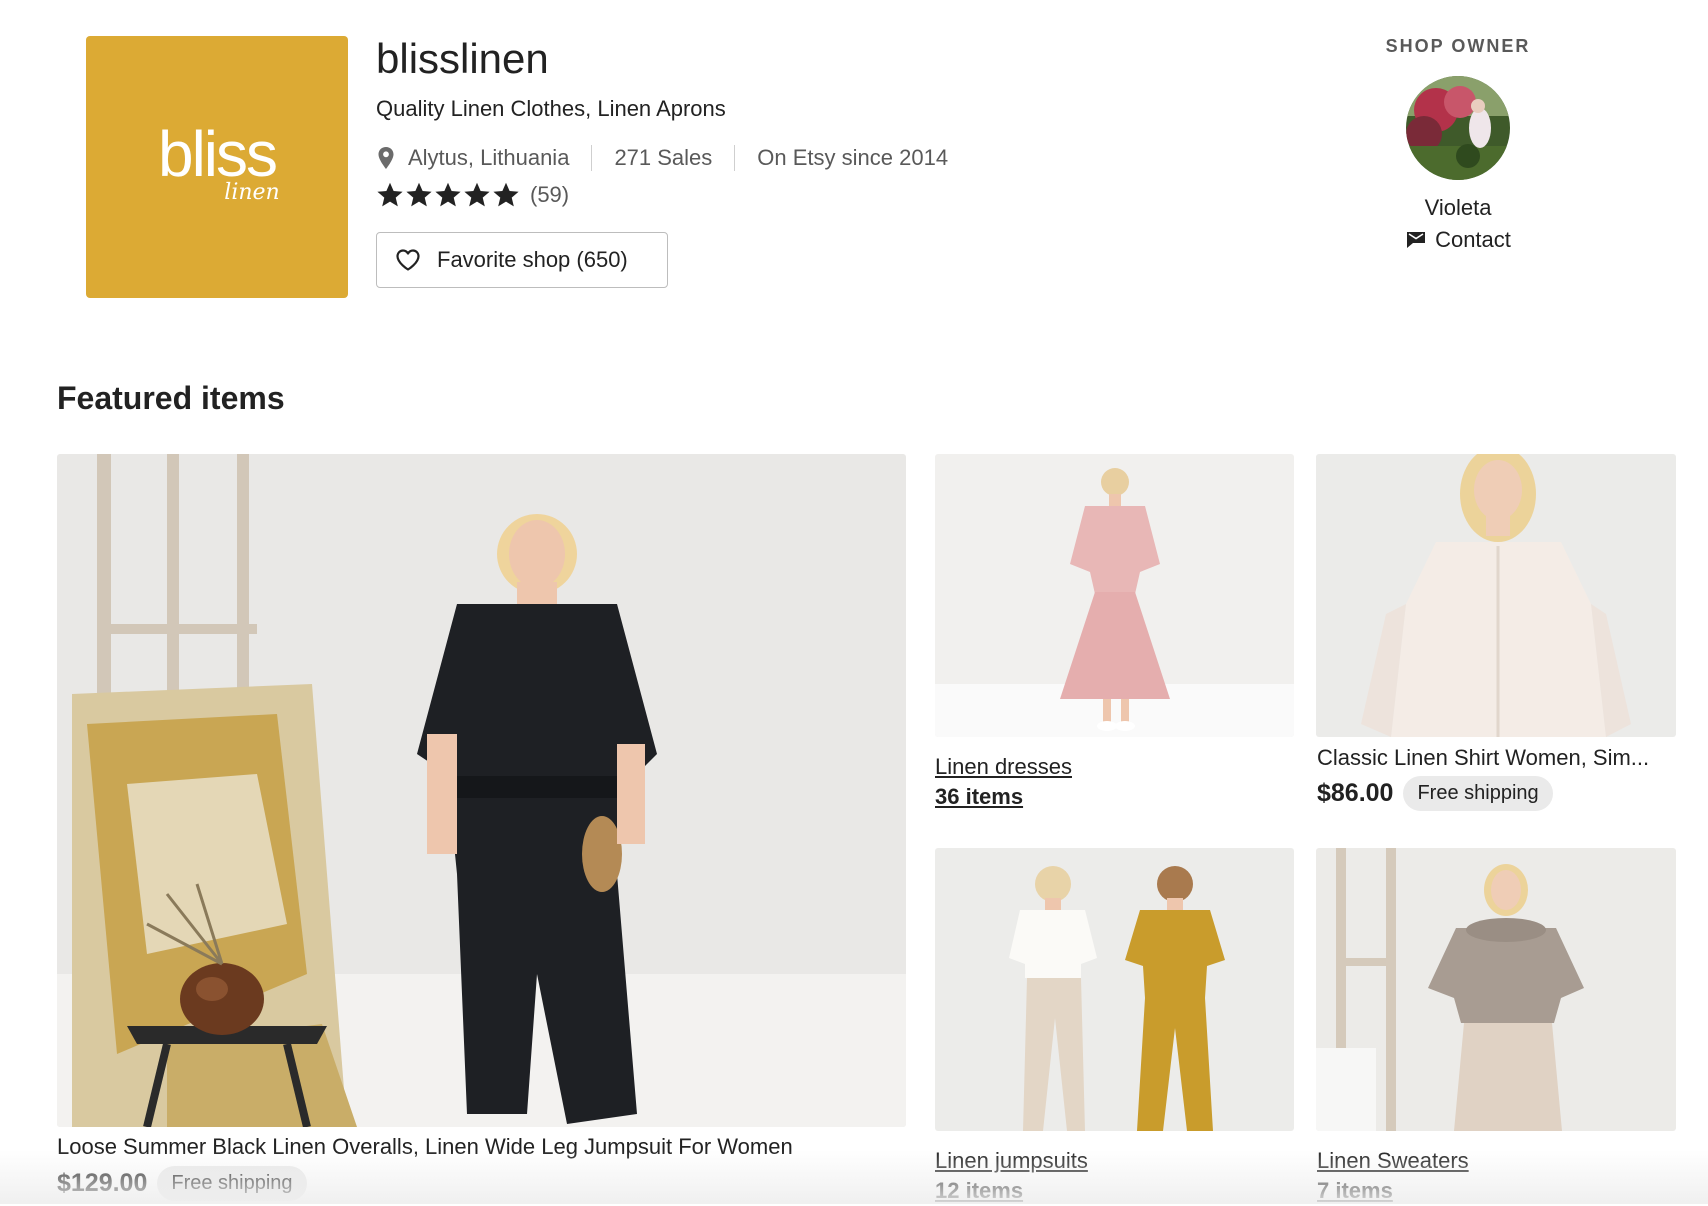  Describe the element at coordinates (532, 259) in the screenshot. I see `favorite-shop-label: Favorite shop (650)` at that location.